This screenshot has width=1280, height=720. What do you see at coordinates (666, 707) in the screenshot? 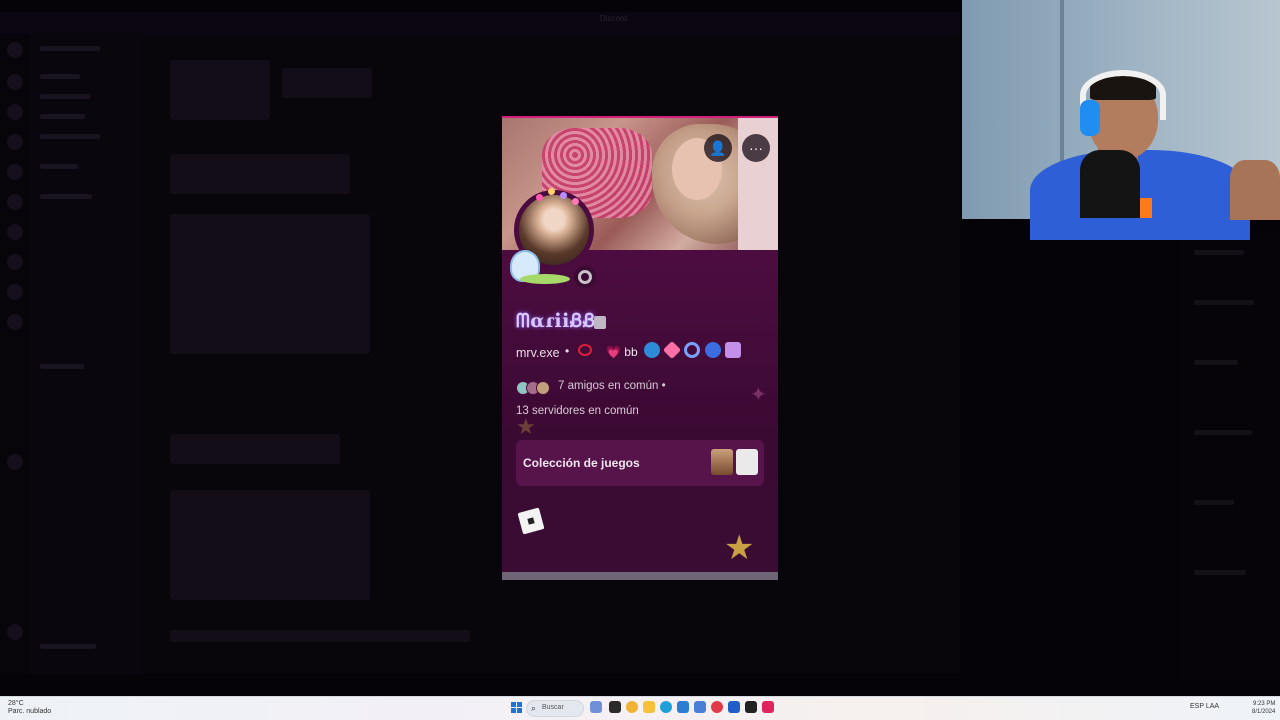
I see `edge-icon` at bounding box center [666, 707].